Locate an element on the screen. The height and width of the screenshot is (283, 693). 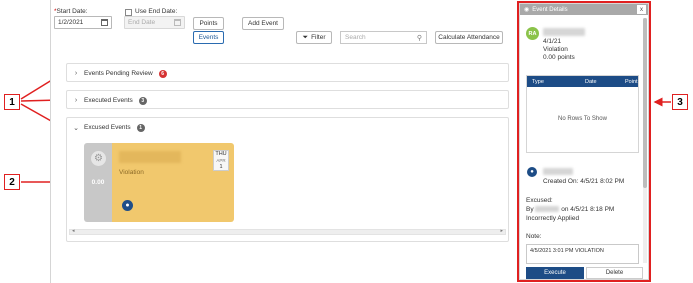
column-type: Type is located at coordinates (538, 82).